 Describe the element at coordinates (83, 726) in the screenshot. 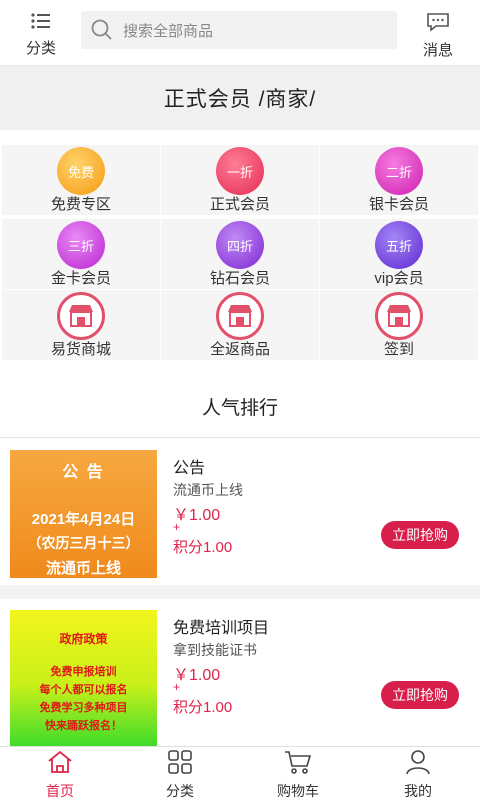

I see `thumb-line: 快来踊跃报名！` at that location.